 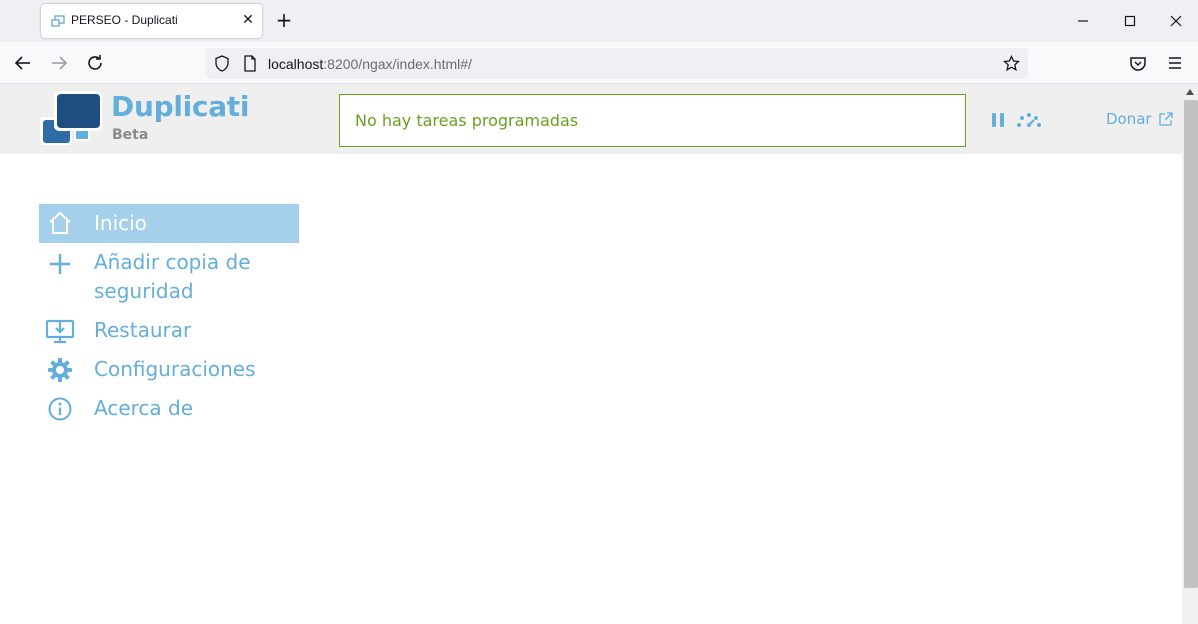 What do you see at coordinates (60, 331) in the screenshot?
I see `restore-icon` at bounding box center [60, 331].